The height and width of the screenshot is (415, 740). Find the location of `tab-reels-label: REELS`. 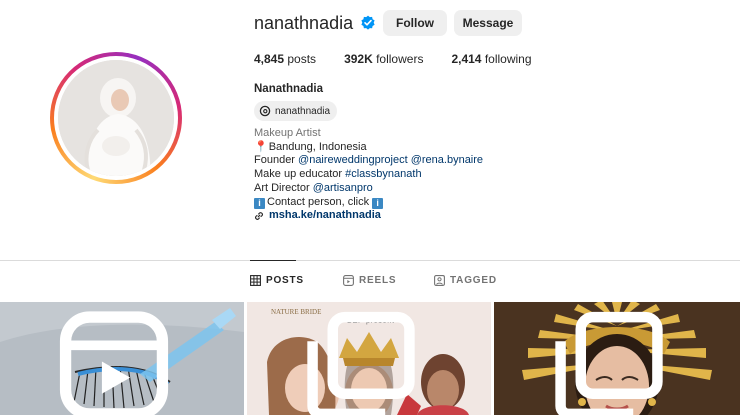

tab-reels-label: REELS is located at coordinates (378, 280).